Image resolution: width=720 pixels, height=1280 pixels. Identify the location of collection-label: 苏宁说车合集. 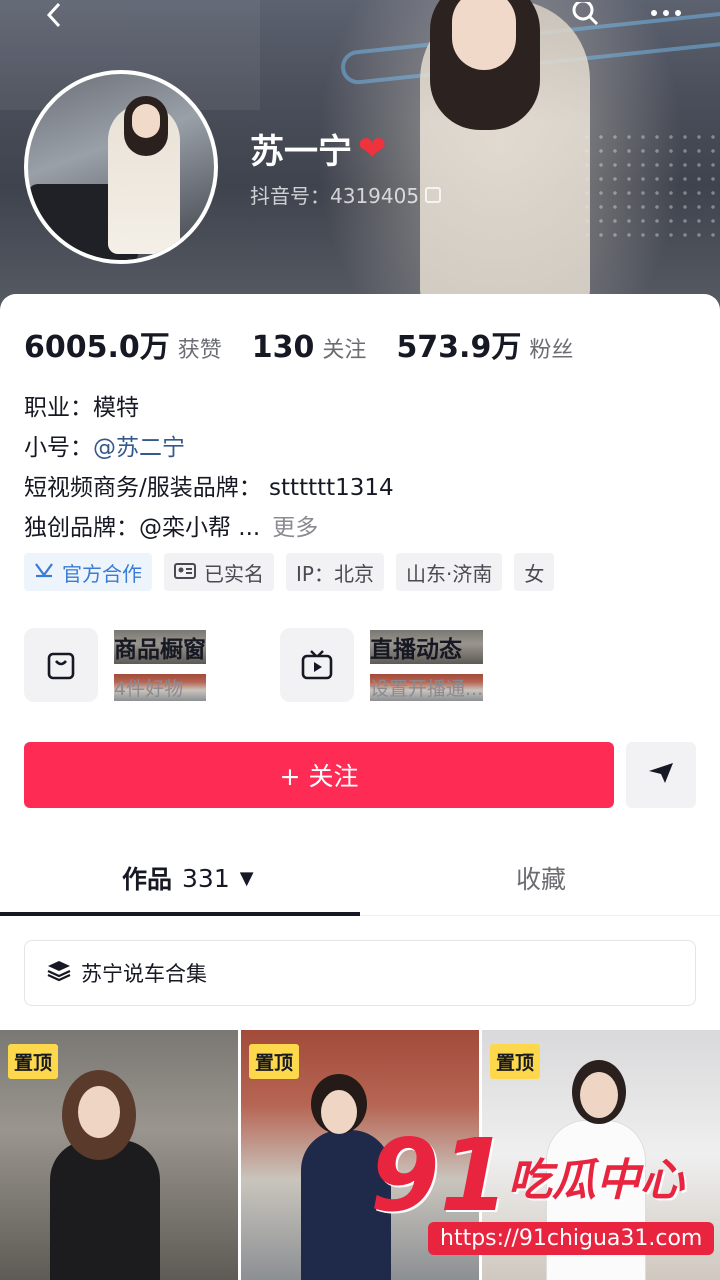
(144, 974).